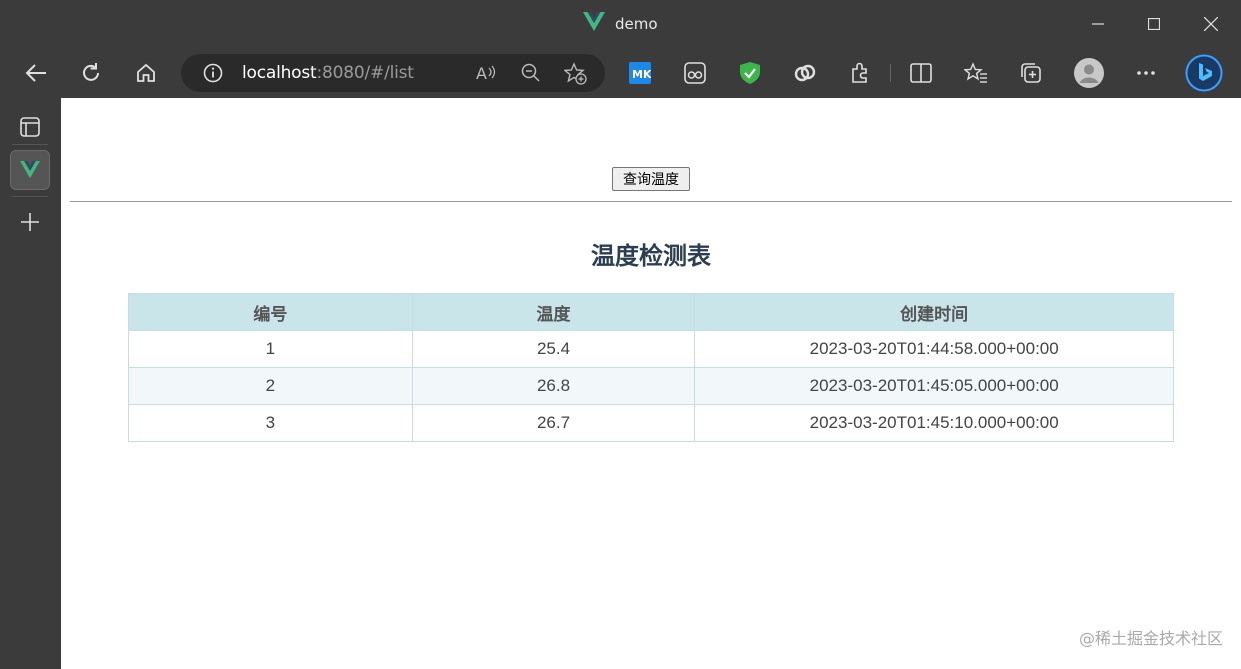  I want to click on cell-created-time: 2023-03-20T01:45:10.000+00:00, so click(934, 423).